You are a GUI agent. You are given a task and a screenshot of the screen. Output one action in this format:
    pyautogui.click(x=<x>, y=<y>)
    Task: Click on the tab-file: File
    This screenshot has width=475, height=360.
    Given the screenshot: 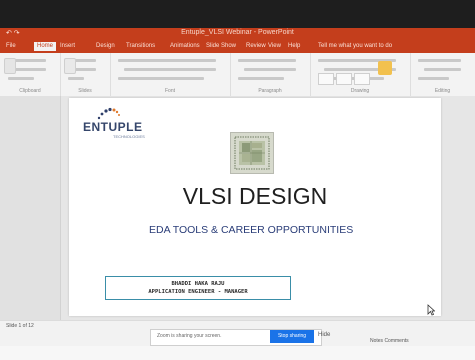 What is the action you would take?
    pyautogui.click(x=11, y=46)
    